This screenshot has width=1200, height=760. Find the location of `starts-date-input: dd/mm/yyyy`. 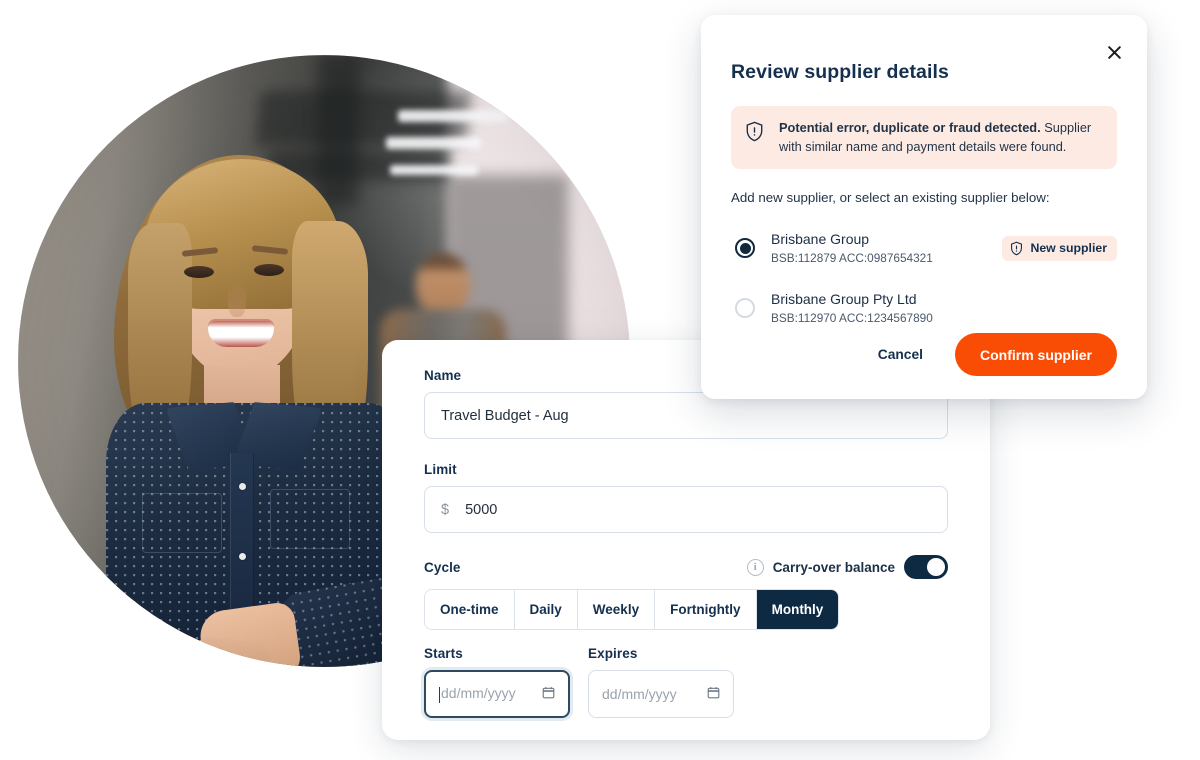

starts-date-input: dd/mm/yyyy is located at coordinates (497, 694).